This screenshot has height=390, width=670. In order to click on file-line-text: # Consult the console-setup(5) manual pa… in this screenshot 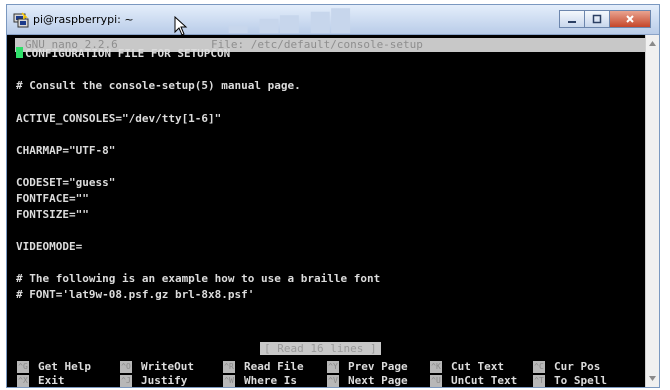, I will do `click(158, 85)`.